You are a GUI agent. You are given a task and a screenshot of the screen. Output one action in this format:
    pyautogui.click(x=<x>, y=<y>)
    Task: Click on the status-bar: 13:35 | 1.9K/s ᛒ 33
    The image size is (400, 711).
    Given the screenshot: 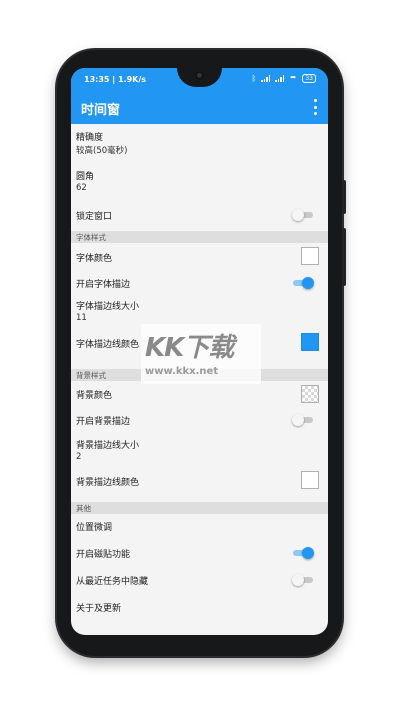 What is the action you would take?
    pyautogui.click(x=199, y=79)
    